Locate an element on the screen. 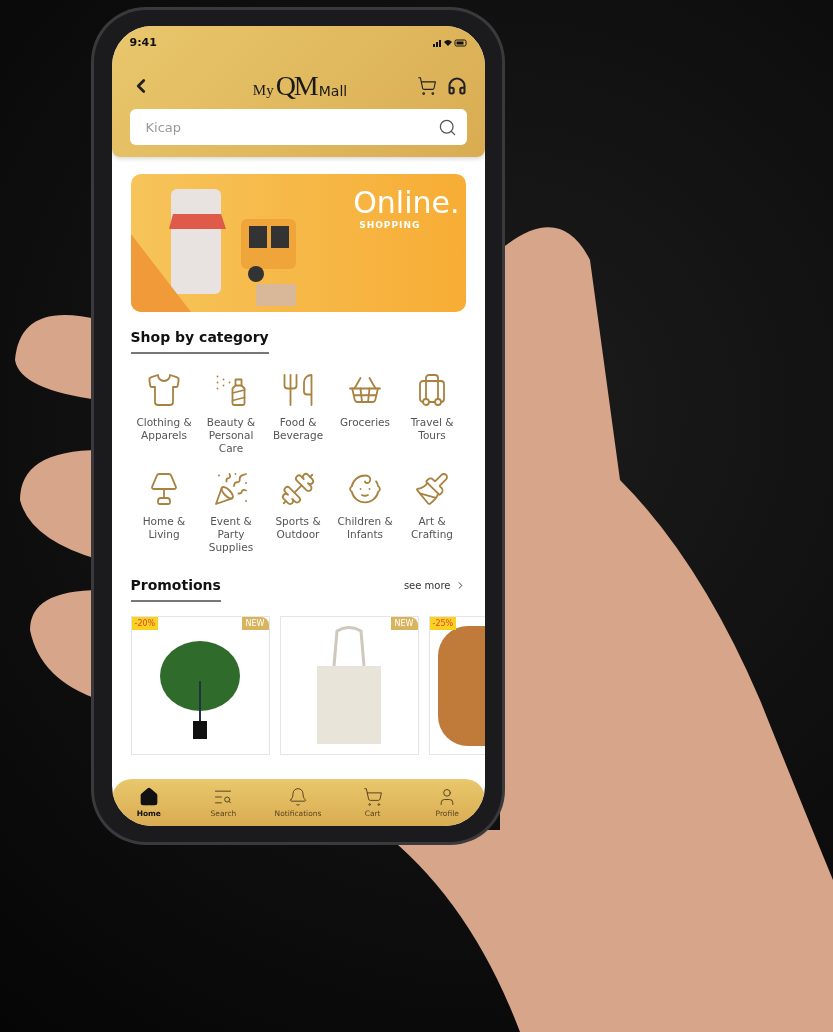  bell-icon is located at coordinates (298, 797).